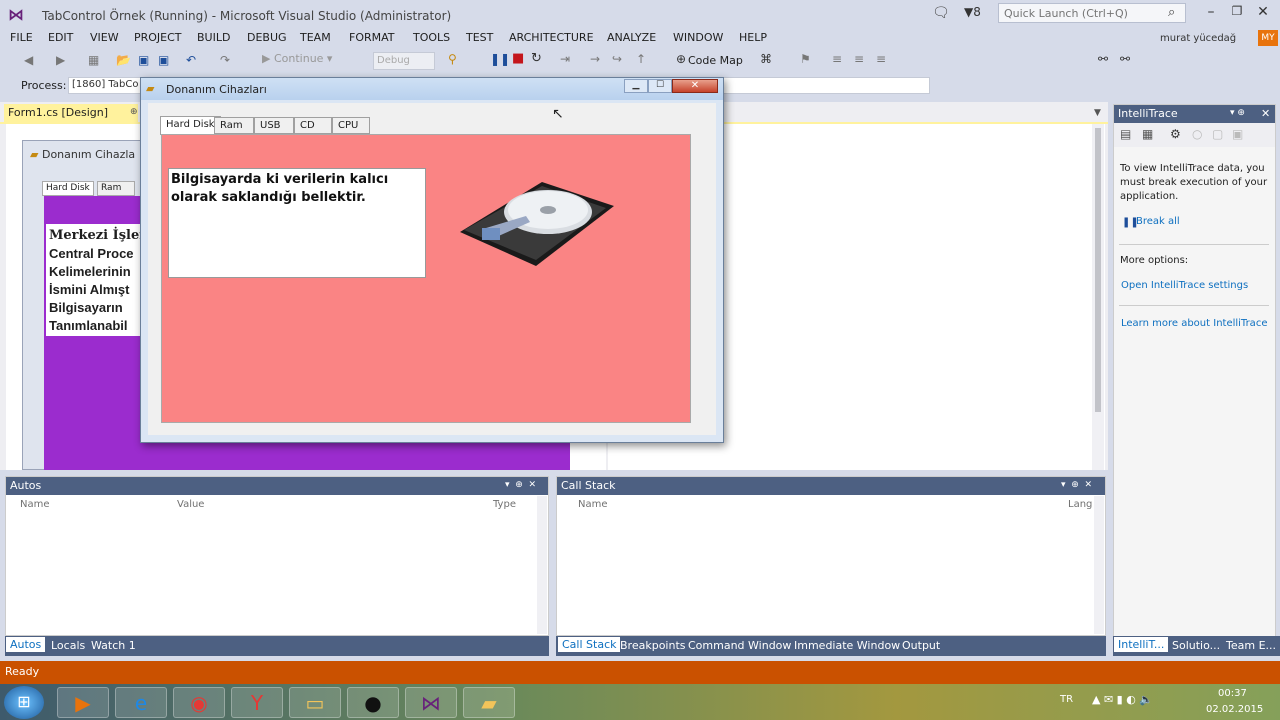 This screenshot has width=1280, height=720. What do you see at coordinates (1122, 699) in the screenshot?
I see `system-tray-icons: ▲ ✉ ▮ ◐ 🔈` at bounding box center [1122, 699].